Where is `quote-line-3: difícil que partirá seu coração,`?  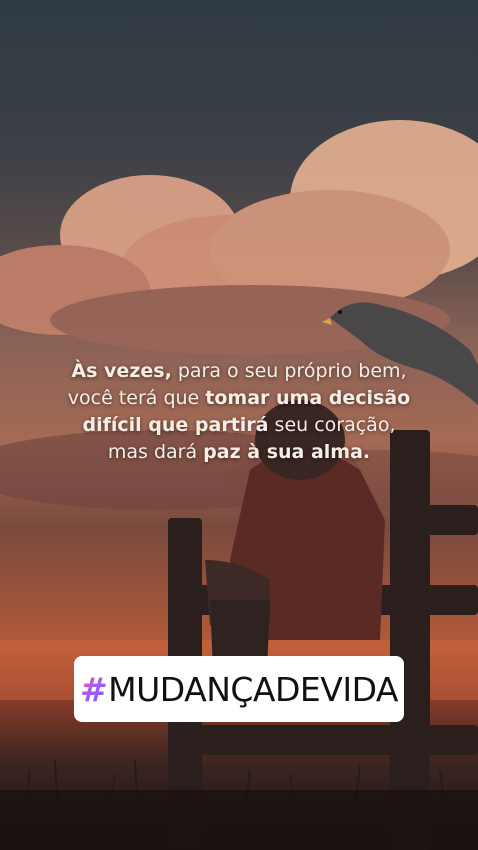
quote-line-3: difícil que partirá seu coração, is located at coordinates (239, 425).